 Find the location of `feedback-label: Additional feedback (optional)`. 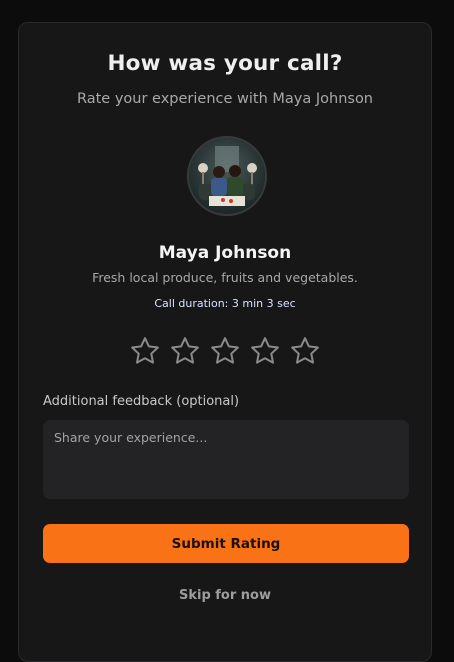

feedback-label: Additional feedback (optional) is located at coordinates (141, 401).